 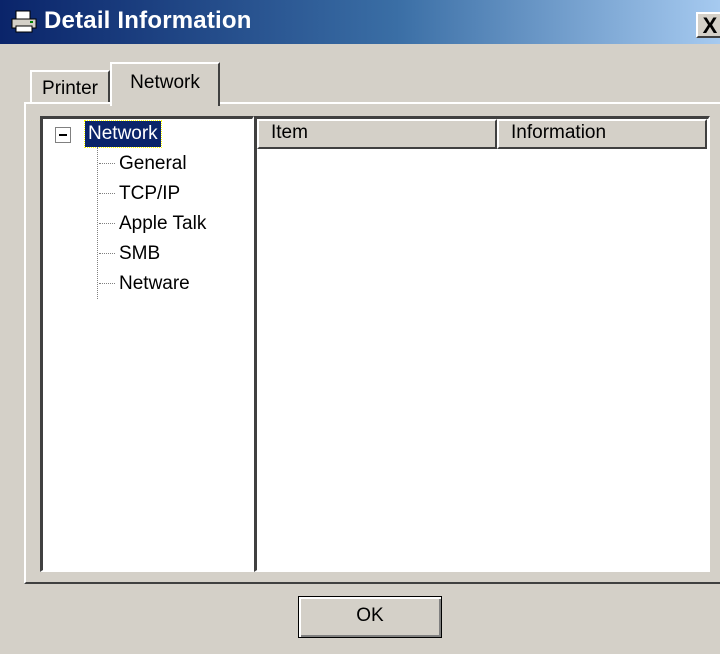 What do you see at coordinates (165, 84) in the screenshot?
I see `tab-network: Network` at bounding box center [165, 84].